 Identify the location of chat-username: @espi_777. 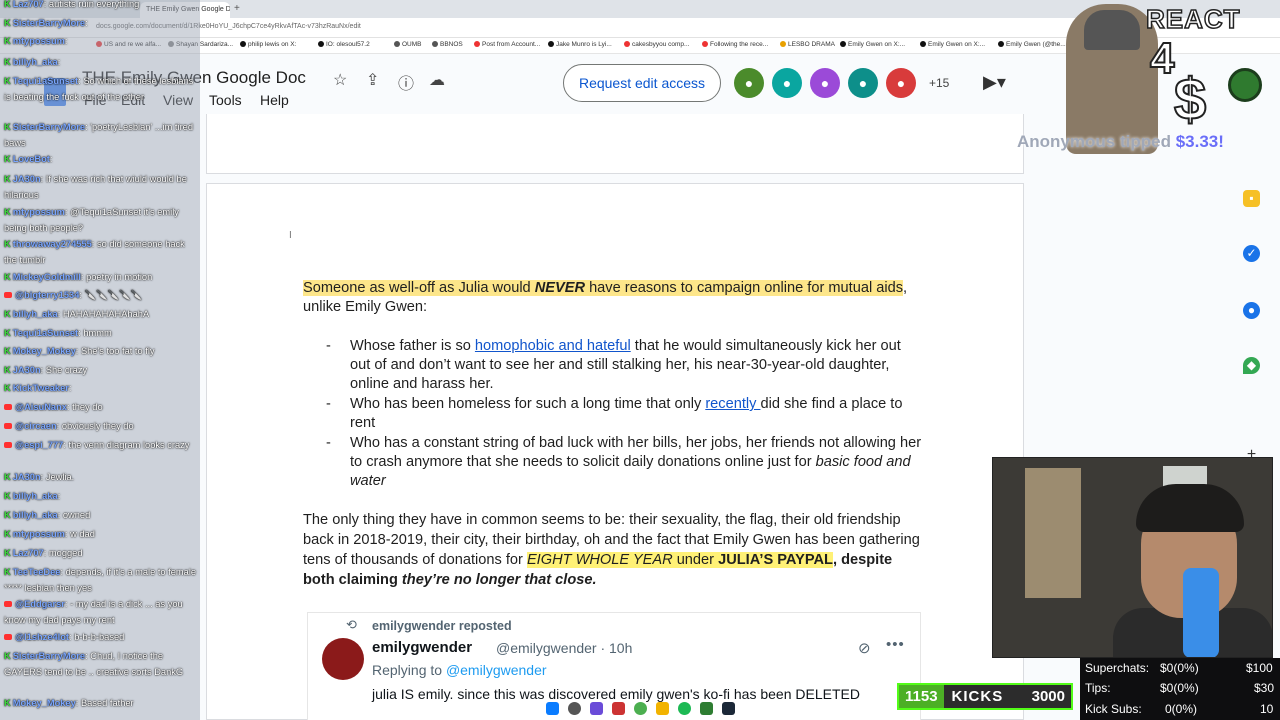
(39, 445).